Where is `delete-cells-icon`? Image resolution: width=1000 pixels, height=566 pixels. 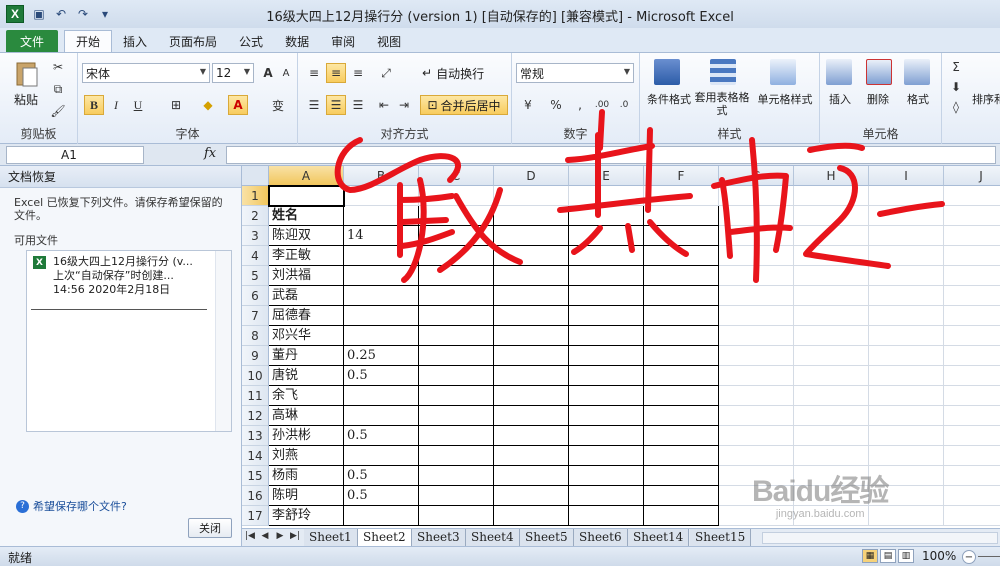 delete-cells-icon is located at coordinates (879, 72).